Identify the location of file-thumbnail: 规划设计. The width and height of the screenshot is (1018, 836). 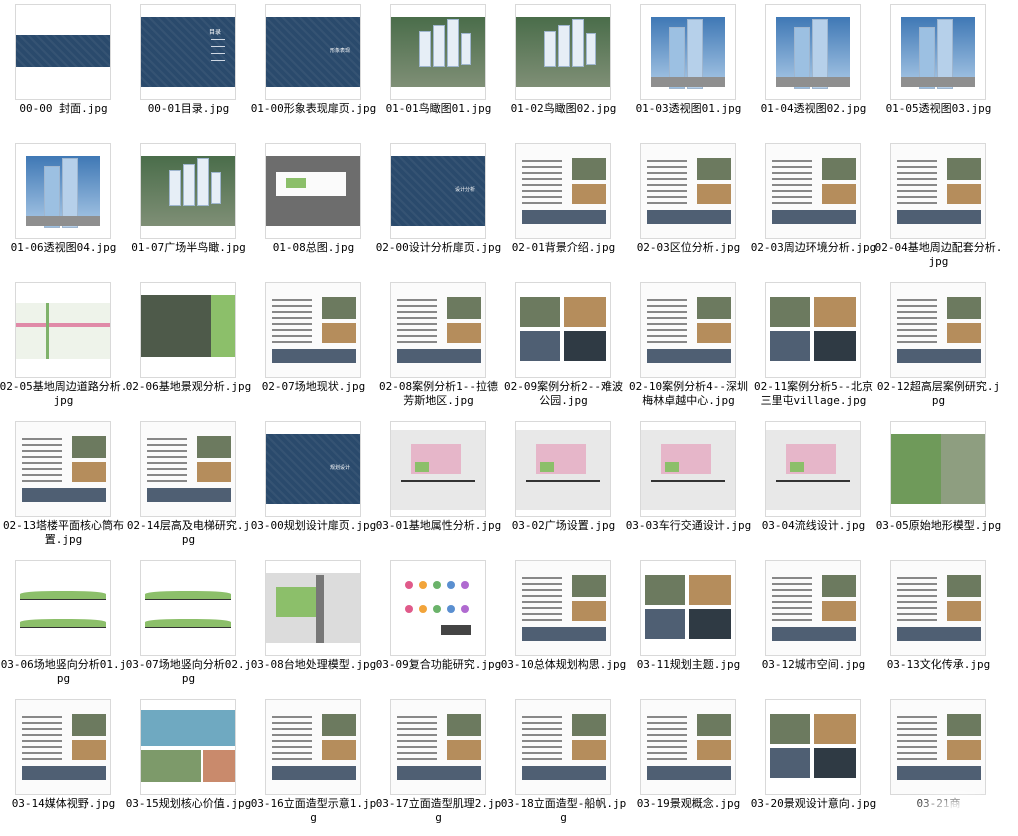
(313, 469).